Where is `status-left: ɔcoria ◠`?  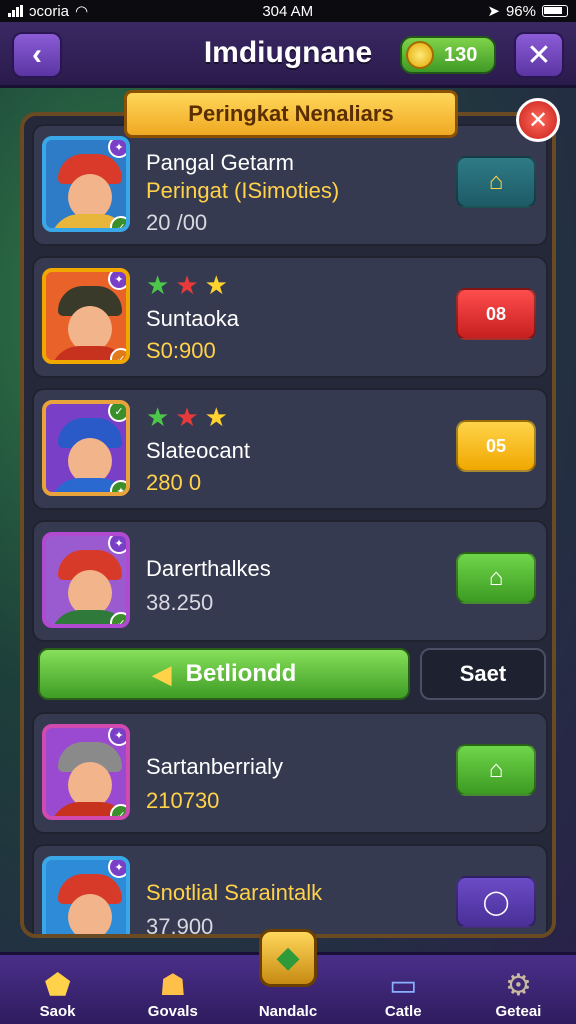 status-left: ɔcoria ◠ is located at coordinates (48, 11).